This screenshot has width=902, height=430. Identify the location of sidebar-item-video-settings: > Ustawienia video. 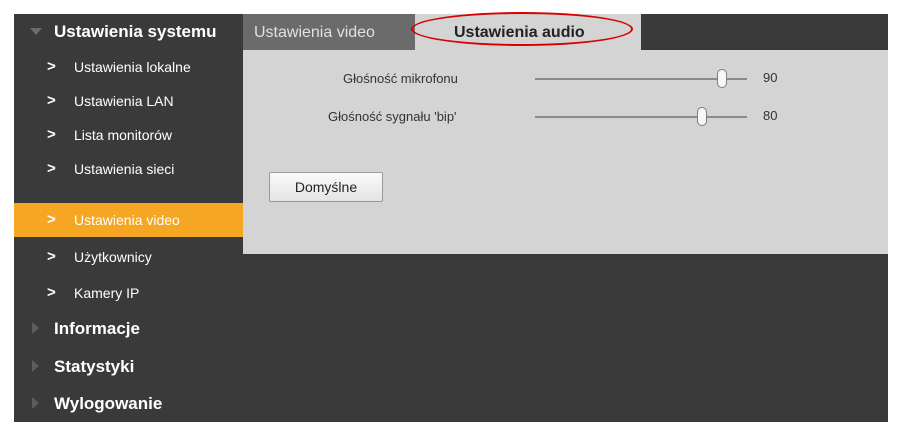
(128, 220).